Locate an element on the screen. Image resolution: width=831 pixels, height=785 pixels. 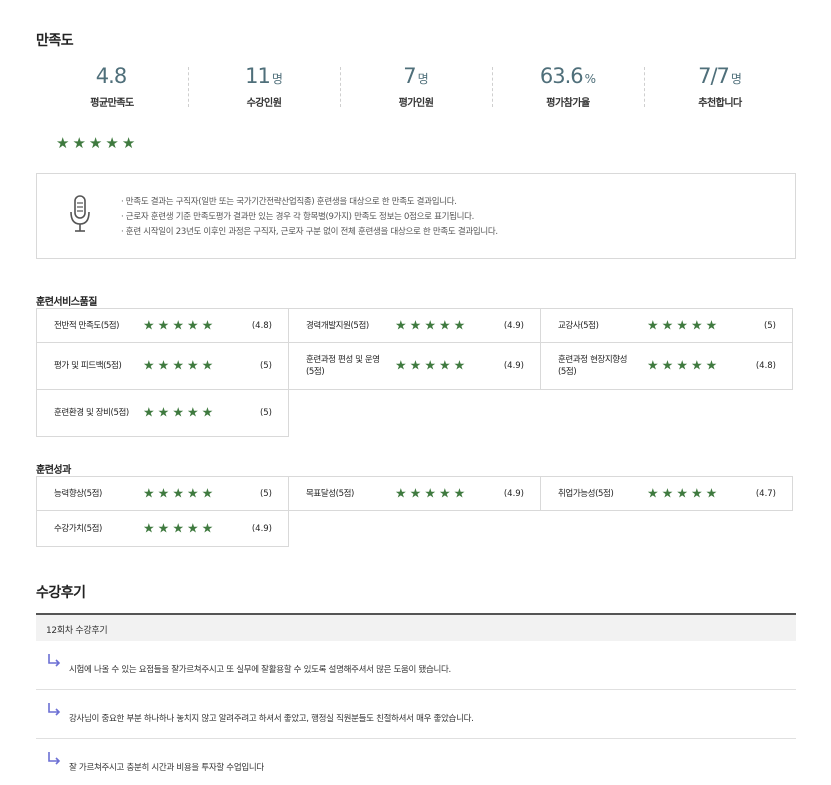
stat-unit: % is located at coordinates (590, 79).